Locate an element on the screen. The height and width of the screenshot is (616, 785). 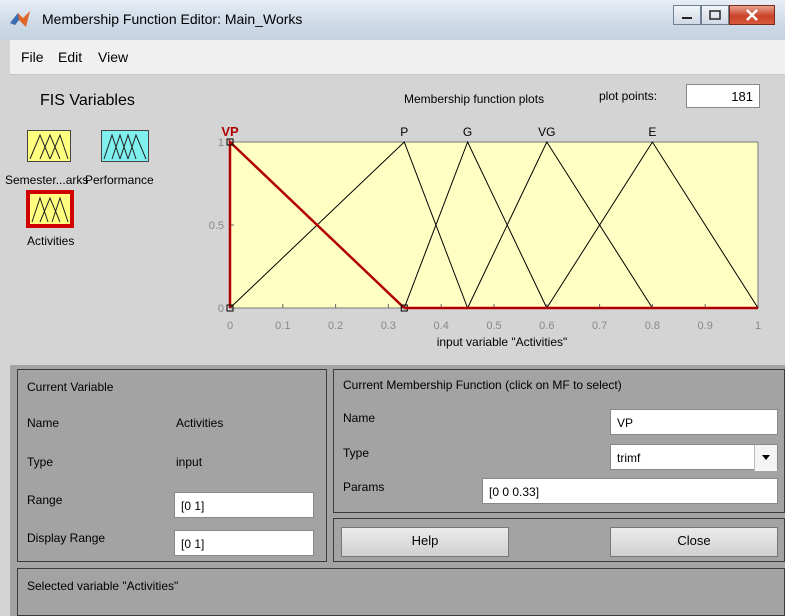
x-tick-label: 0.6 is located at coordinates (546, 326).